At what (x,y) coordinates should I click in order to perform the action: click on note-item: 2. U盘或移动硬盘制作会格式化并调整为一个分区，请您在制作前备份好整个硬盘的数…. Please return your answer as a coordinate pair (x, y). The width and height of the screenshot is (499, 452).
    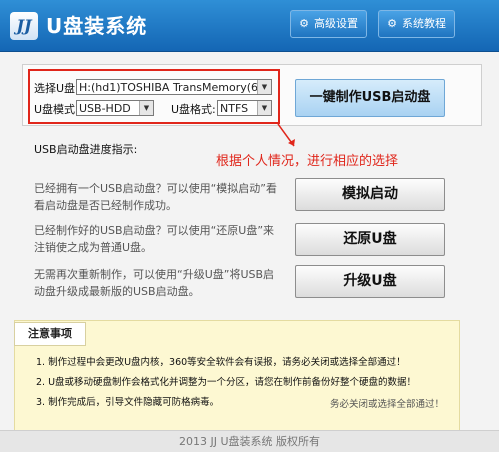
    Looking at the image, I should click on (226, 382).